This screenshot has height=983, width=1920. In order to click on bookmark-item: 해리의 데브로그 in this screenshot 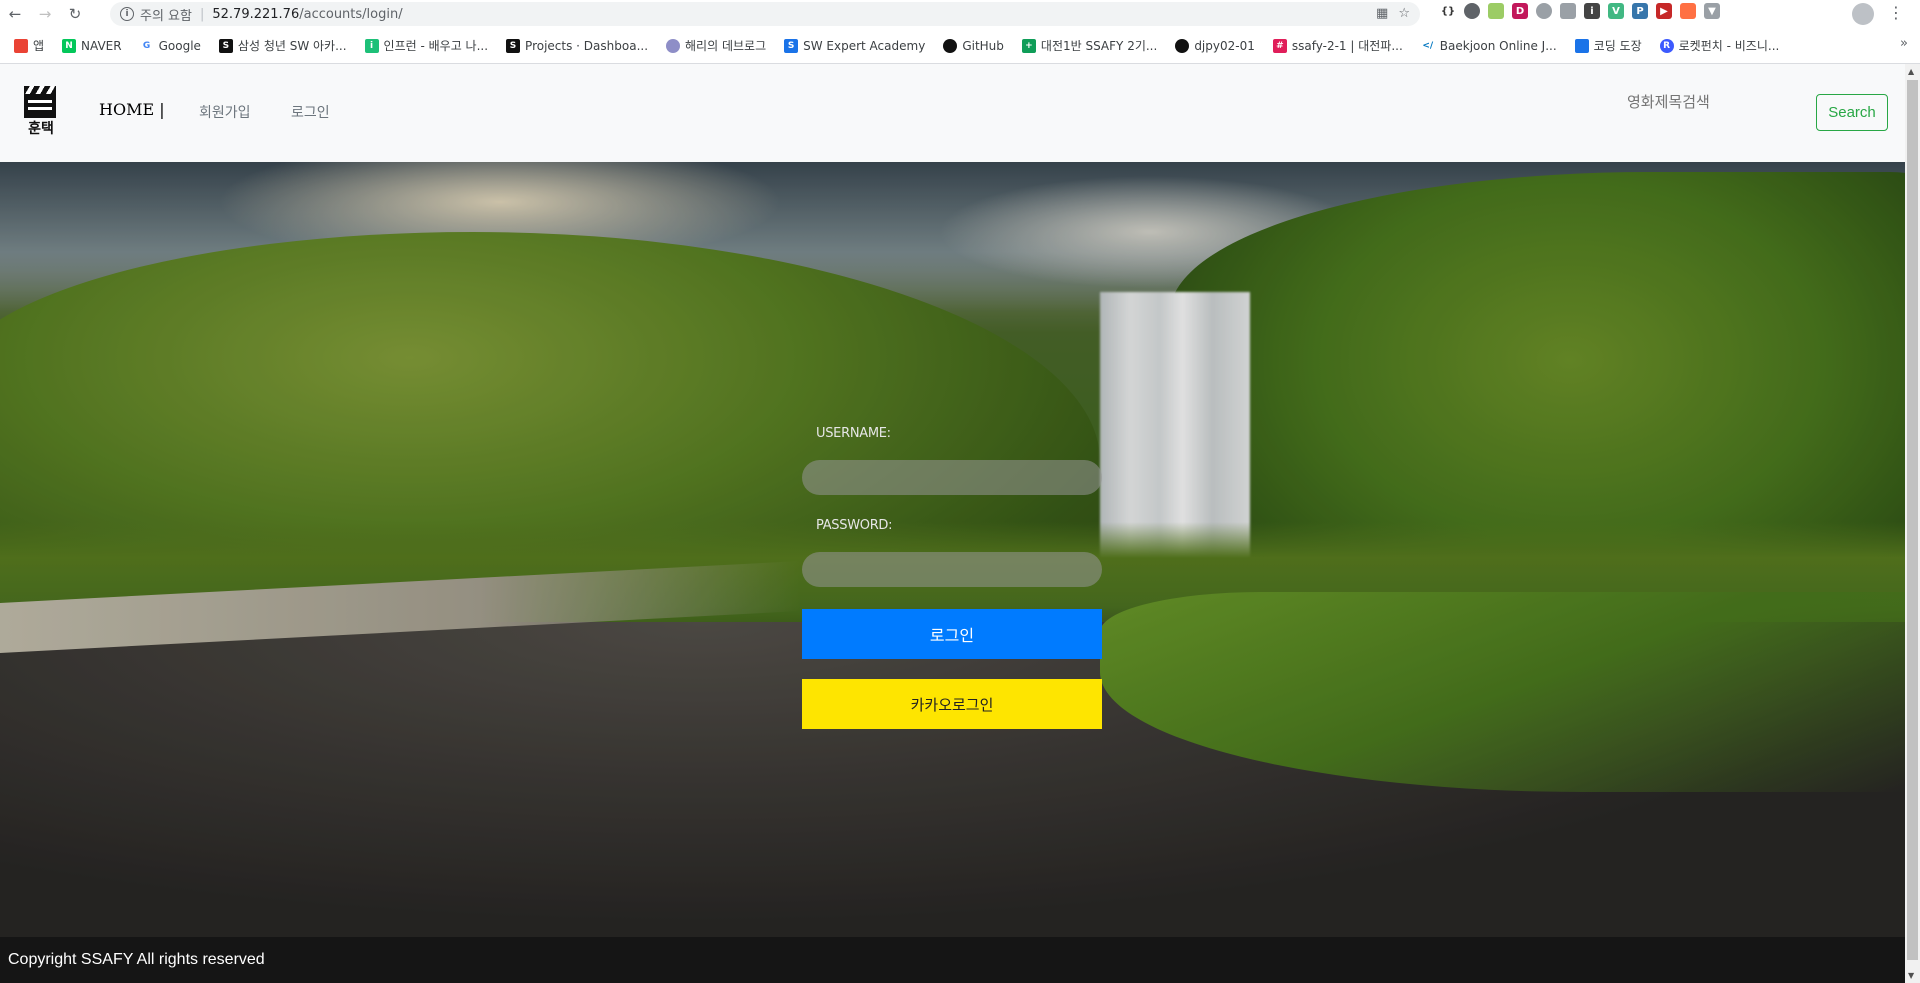, I will do `click(716, 45)`.